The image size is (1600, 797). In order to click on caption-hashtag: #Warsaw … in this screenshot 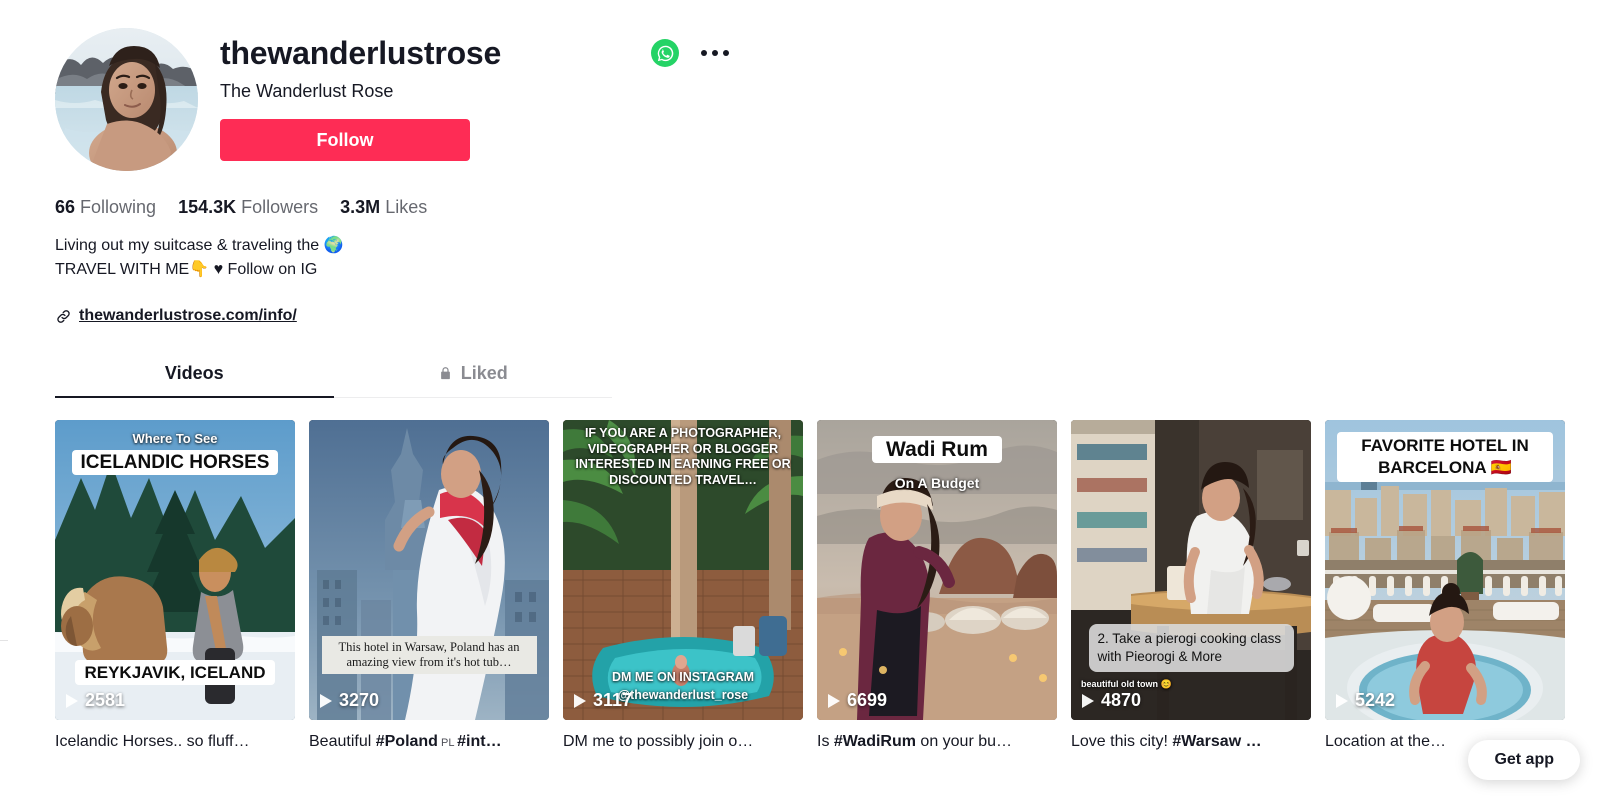, I will do `click(1217, 741)`.